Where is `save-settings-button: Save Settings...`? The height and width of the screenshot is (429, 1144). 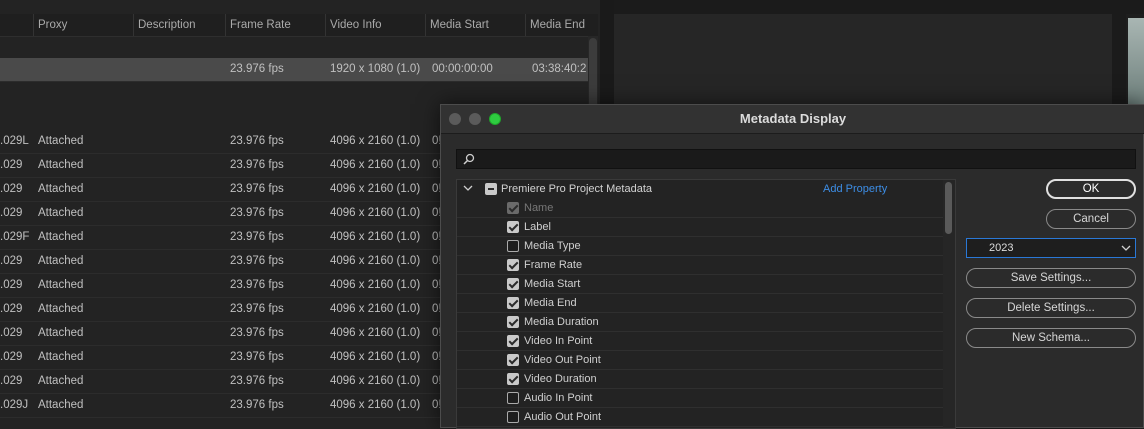
save-settings-button: Save Settings... is located at coordinates (1051, 278).